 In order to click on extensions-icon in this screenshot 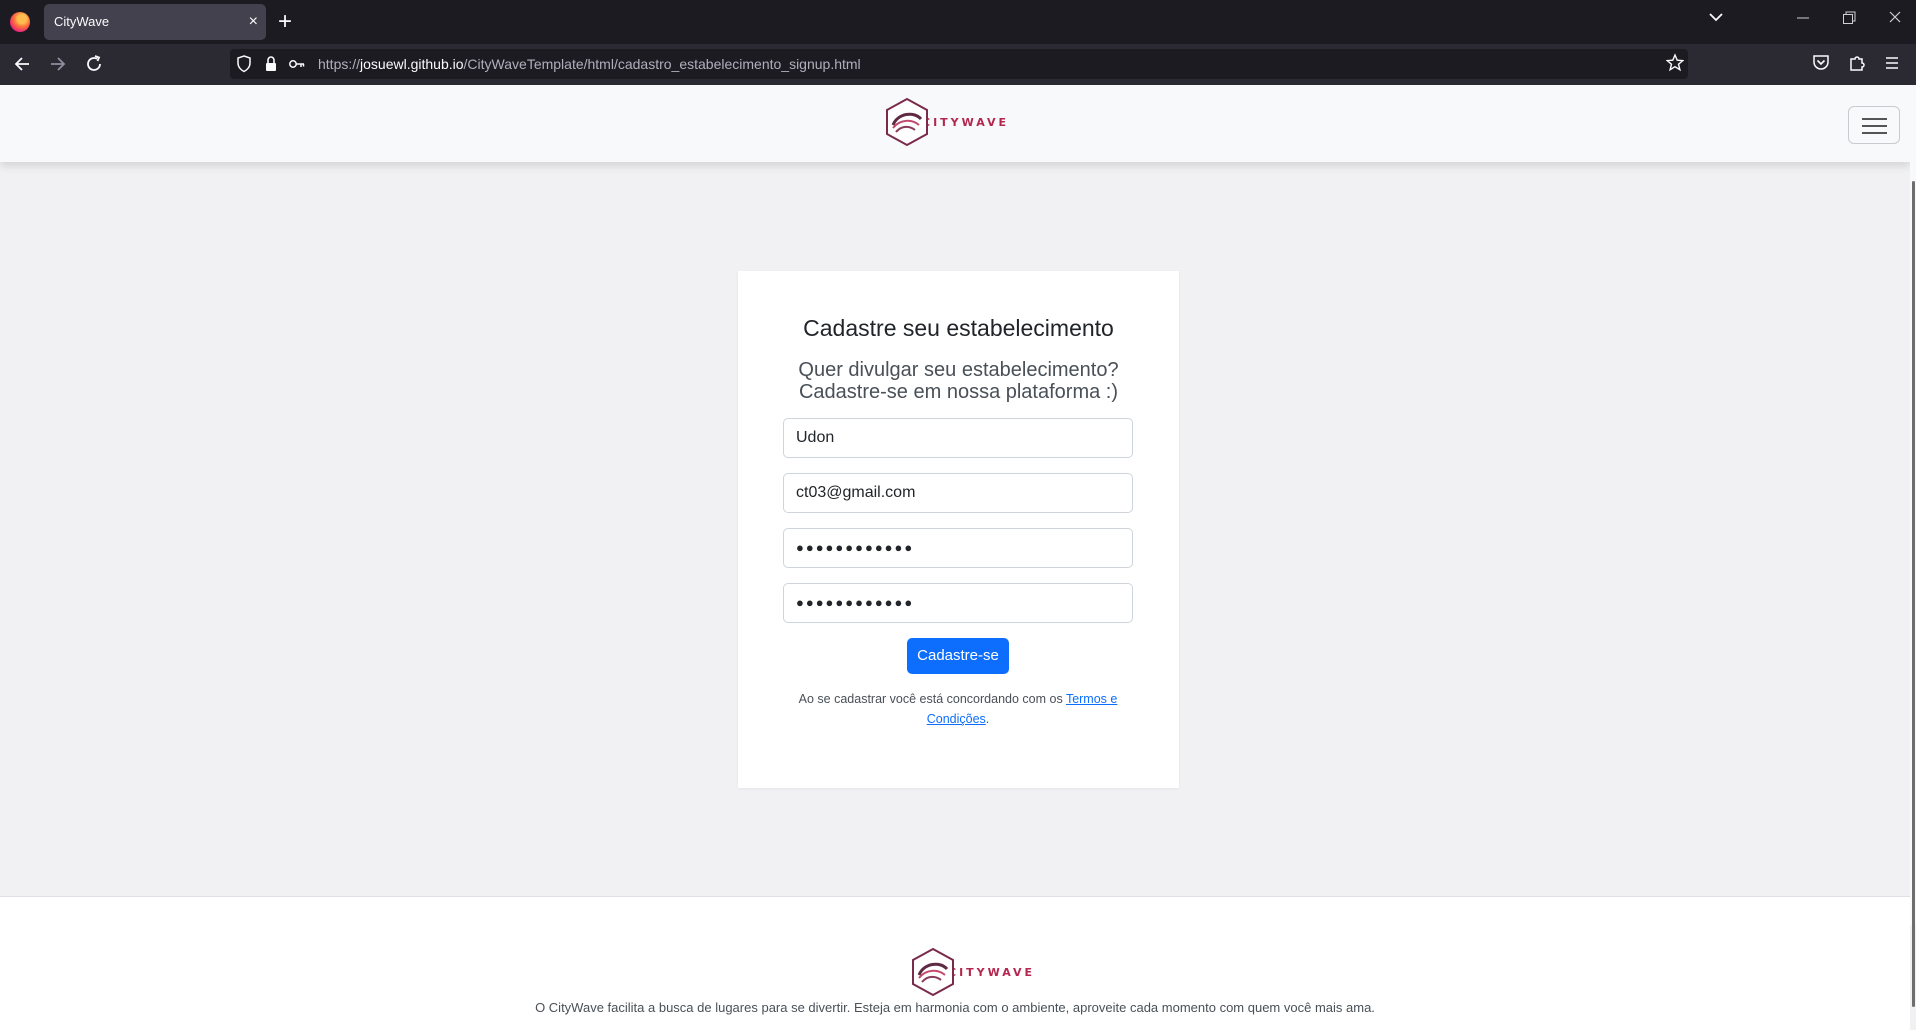, I will do `click(1857, 65)`.